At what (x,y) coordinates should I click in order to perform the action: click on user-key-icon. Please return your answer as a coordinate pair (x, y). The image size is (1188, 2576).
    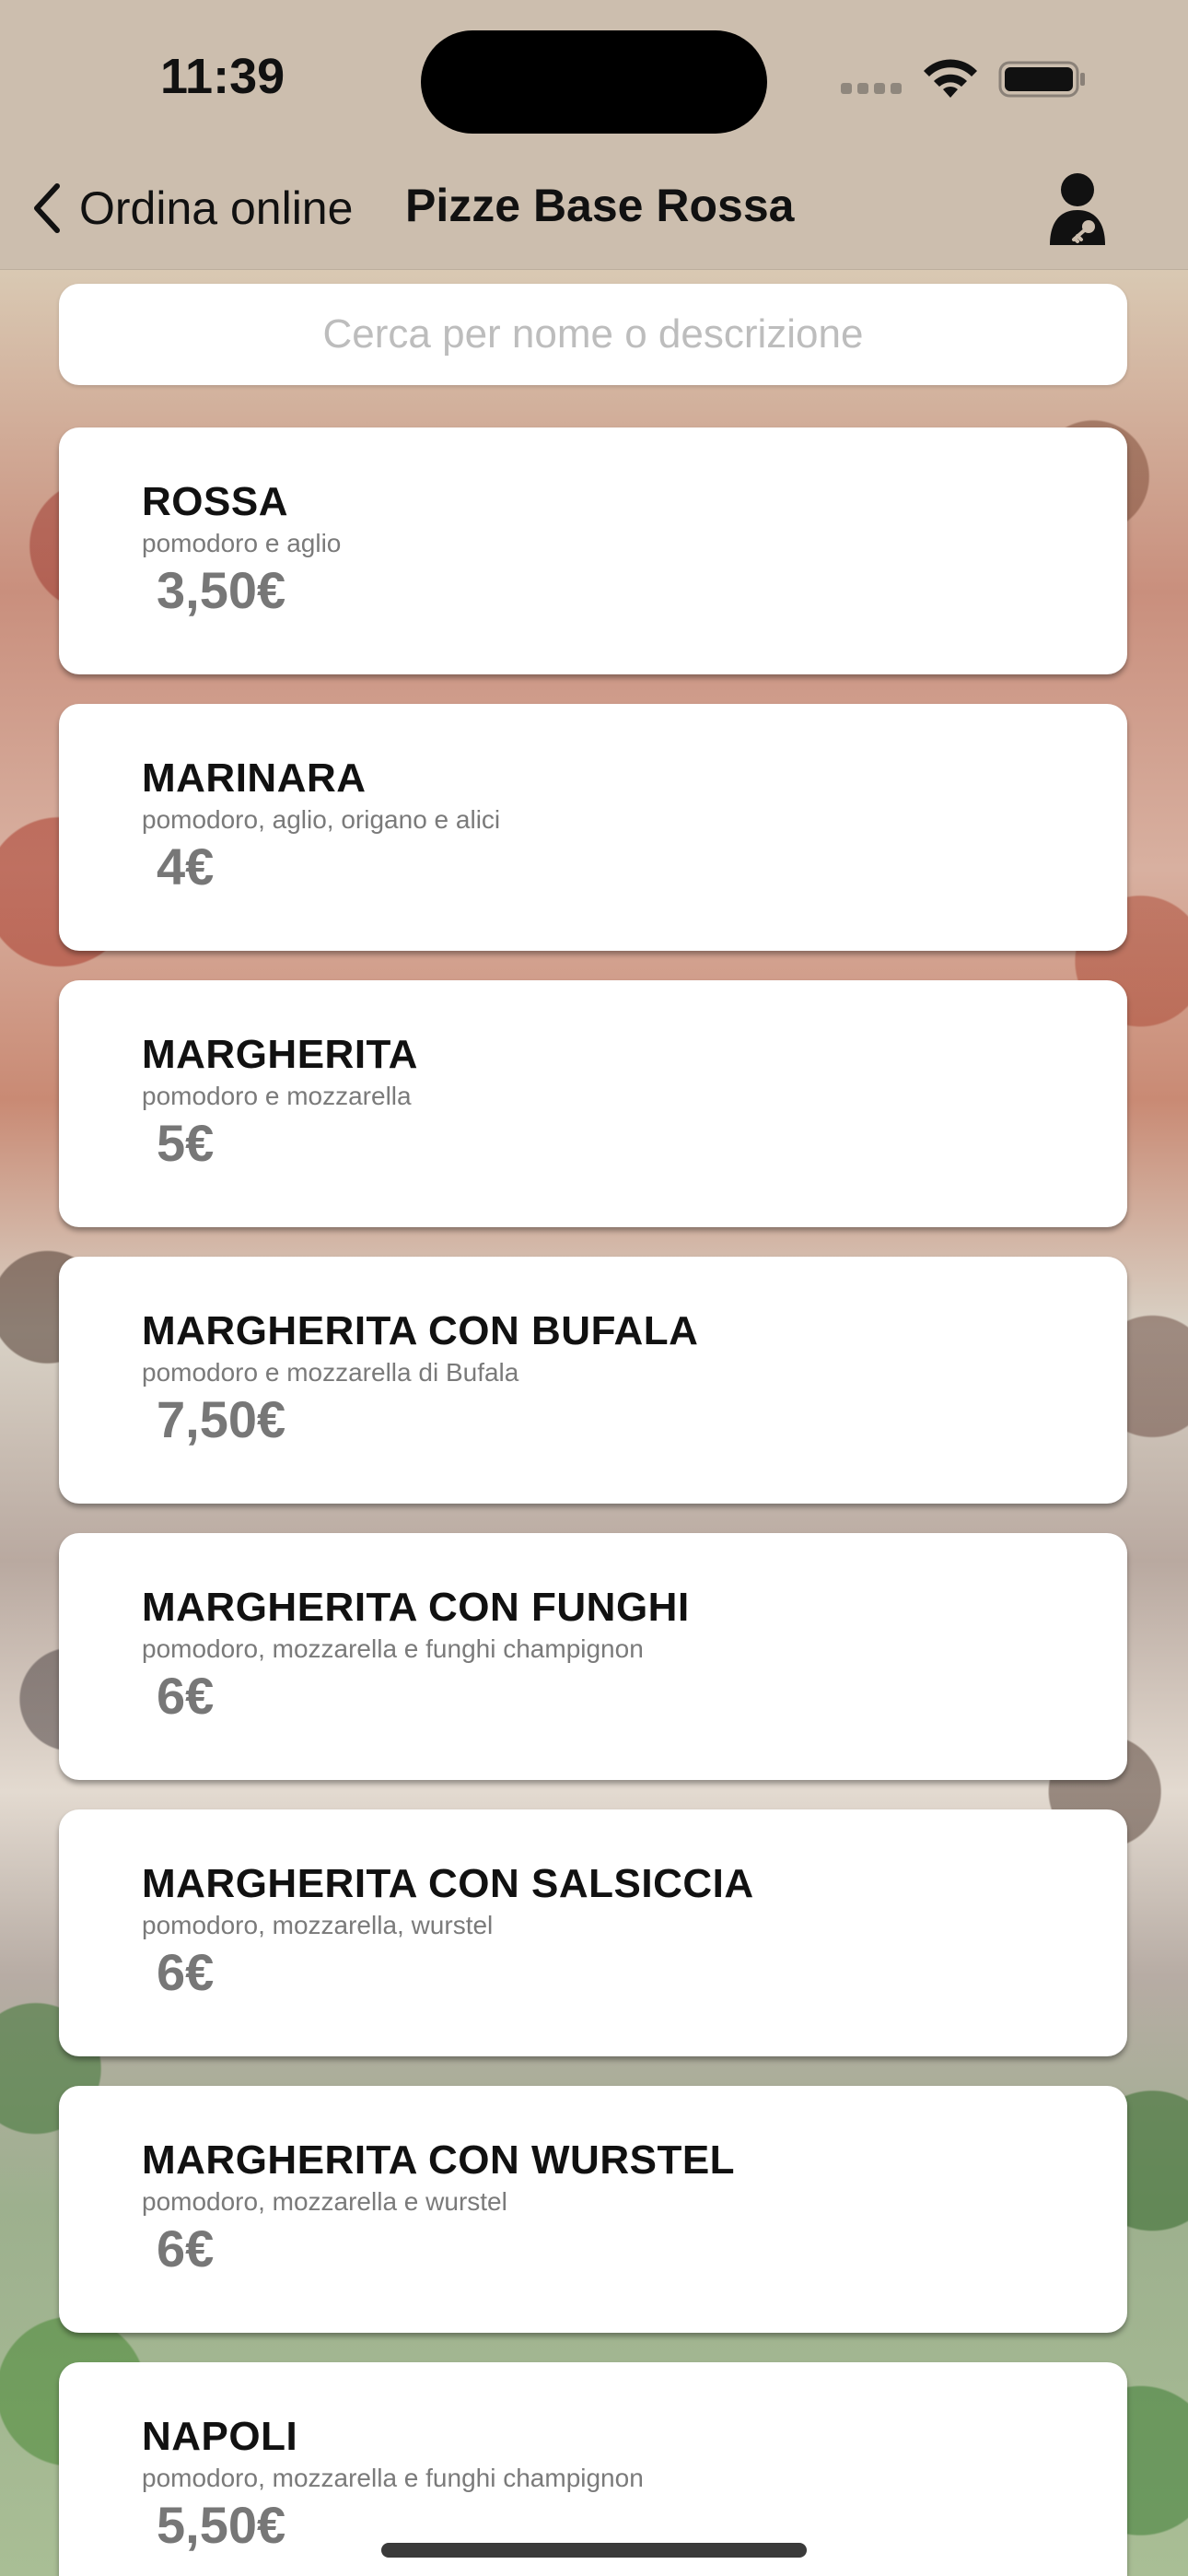
    Looking at the image, I should click on (1079, 208).